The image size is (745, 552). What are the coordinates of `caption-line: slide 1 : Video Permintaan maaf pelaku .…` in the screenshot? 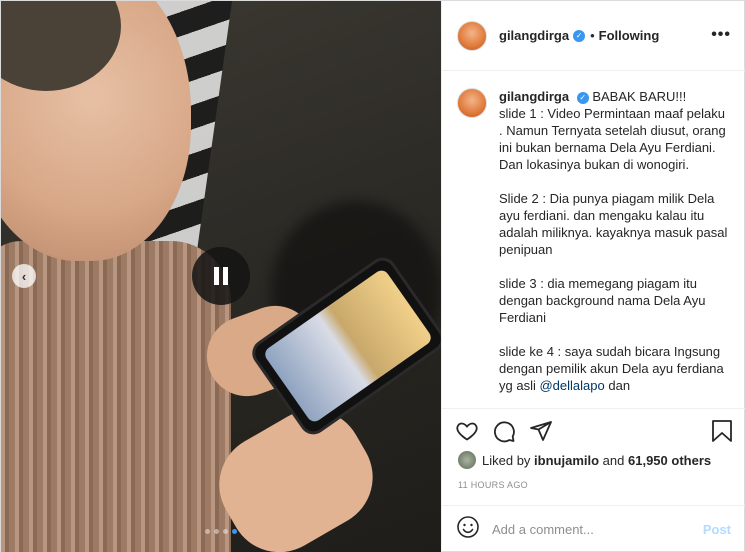 It's located at (614, 139).